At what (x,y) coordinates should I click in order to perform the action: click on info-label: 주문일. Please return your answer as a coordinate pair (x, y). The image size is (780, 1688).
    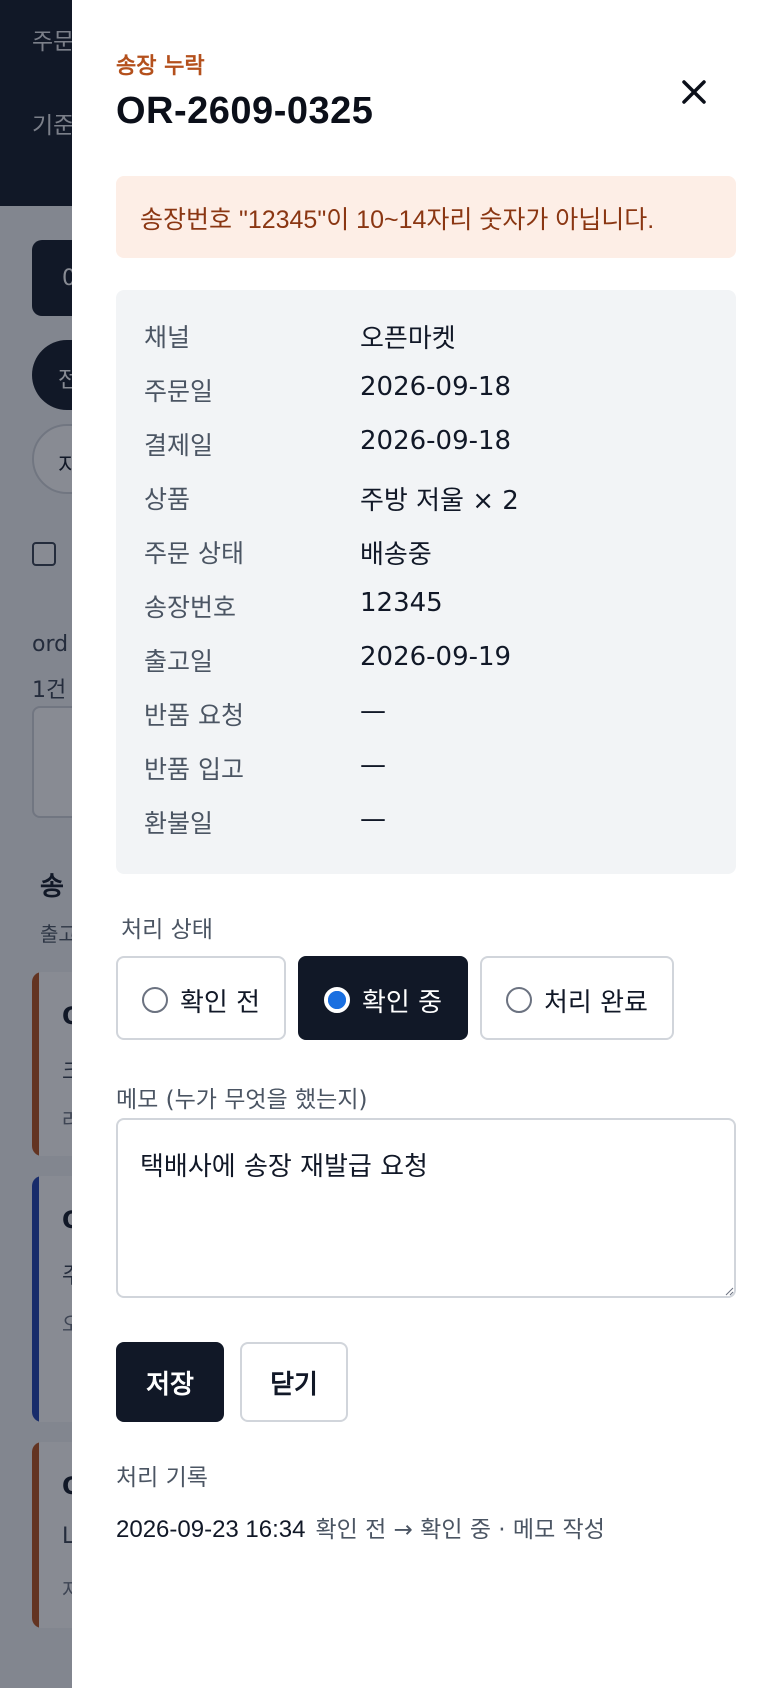
    Looking at the image, I should click on (179, 391).